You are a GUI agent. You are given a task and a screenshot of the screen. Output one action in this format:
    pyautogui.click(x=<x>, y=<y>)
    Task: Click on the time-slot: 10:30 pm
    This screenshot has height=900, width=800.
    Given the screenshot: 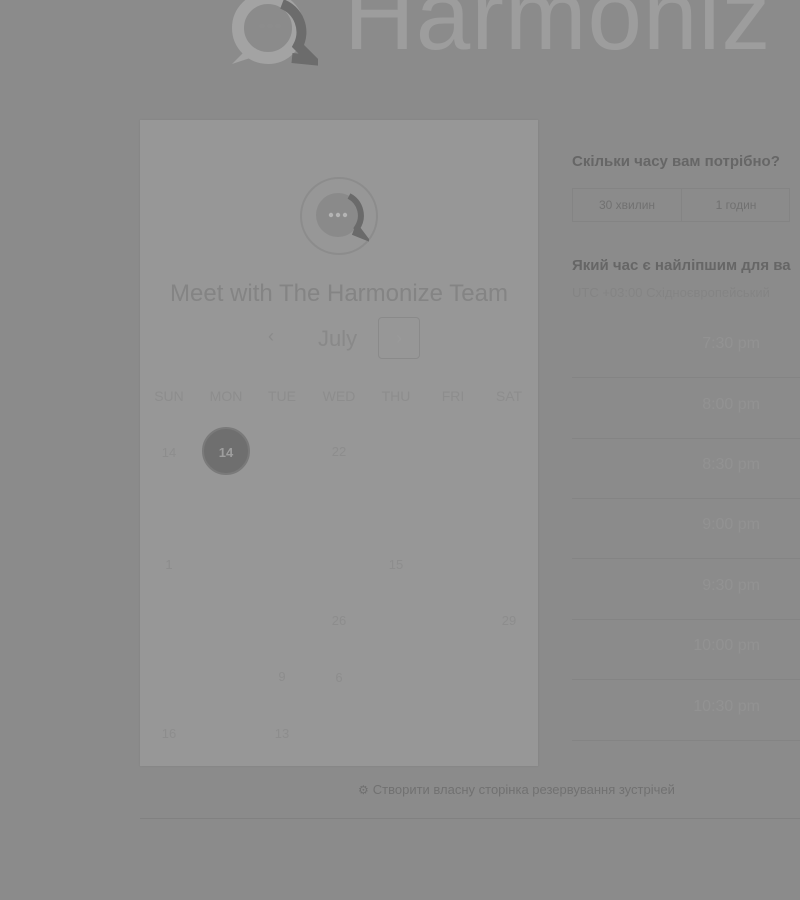 What is the action you would take?
    pyautogui.click(x=686, y=712)
    